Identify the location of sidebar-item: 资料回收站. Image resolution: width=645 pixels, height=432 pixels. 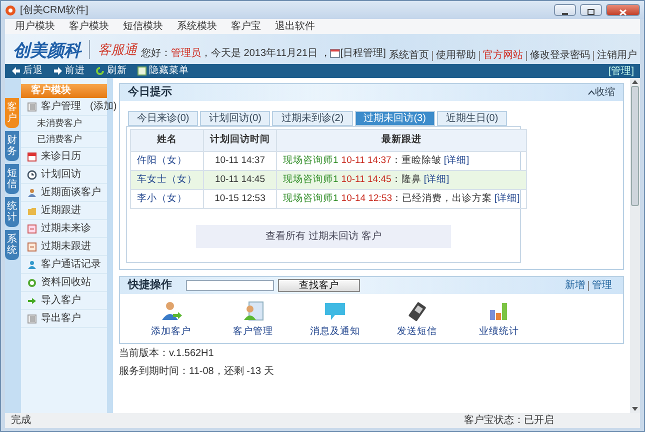
(64, 283).